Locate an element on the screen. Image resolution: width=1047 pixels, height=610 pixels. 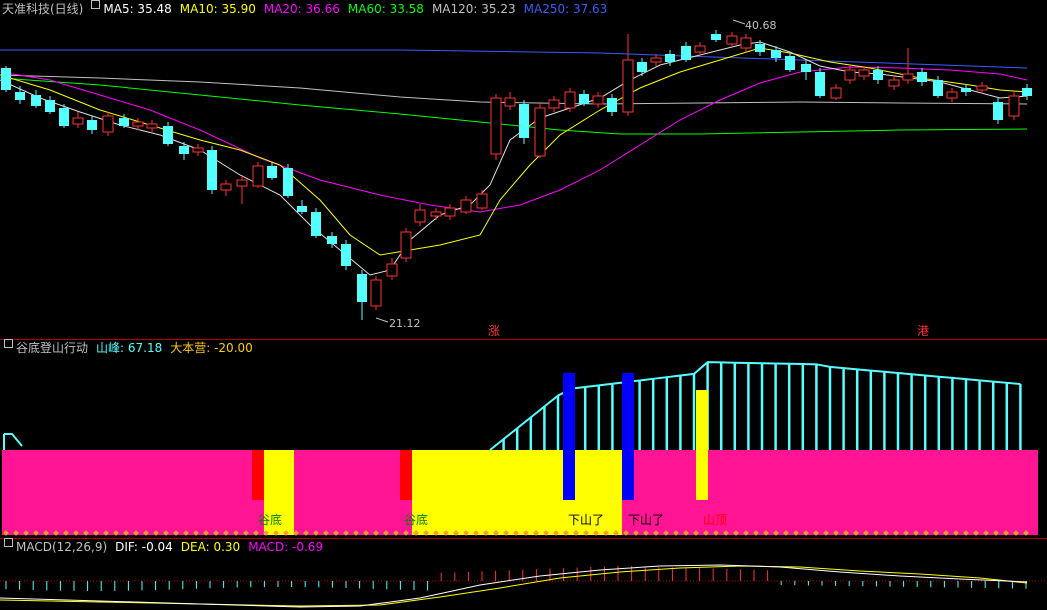
macd-panel is located at coordinates (523, 586).